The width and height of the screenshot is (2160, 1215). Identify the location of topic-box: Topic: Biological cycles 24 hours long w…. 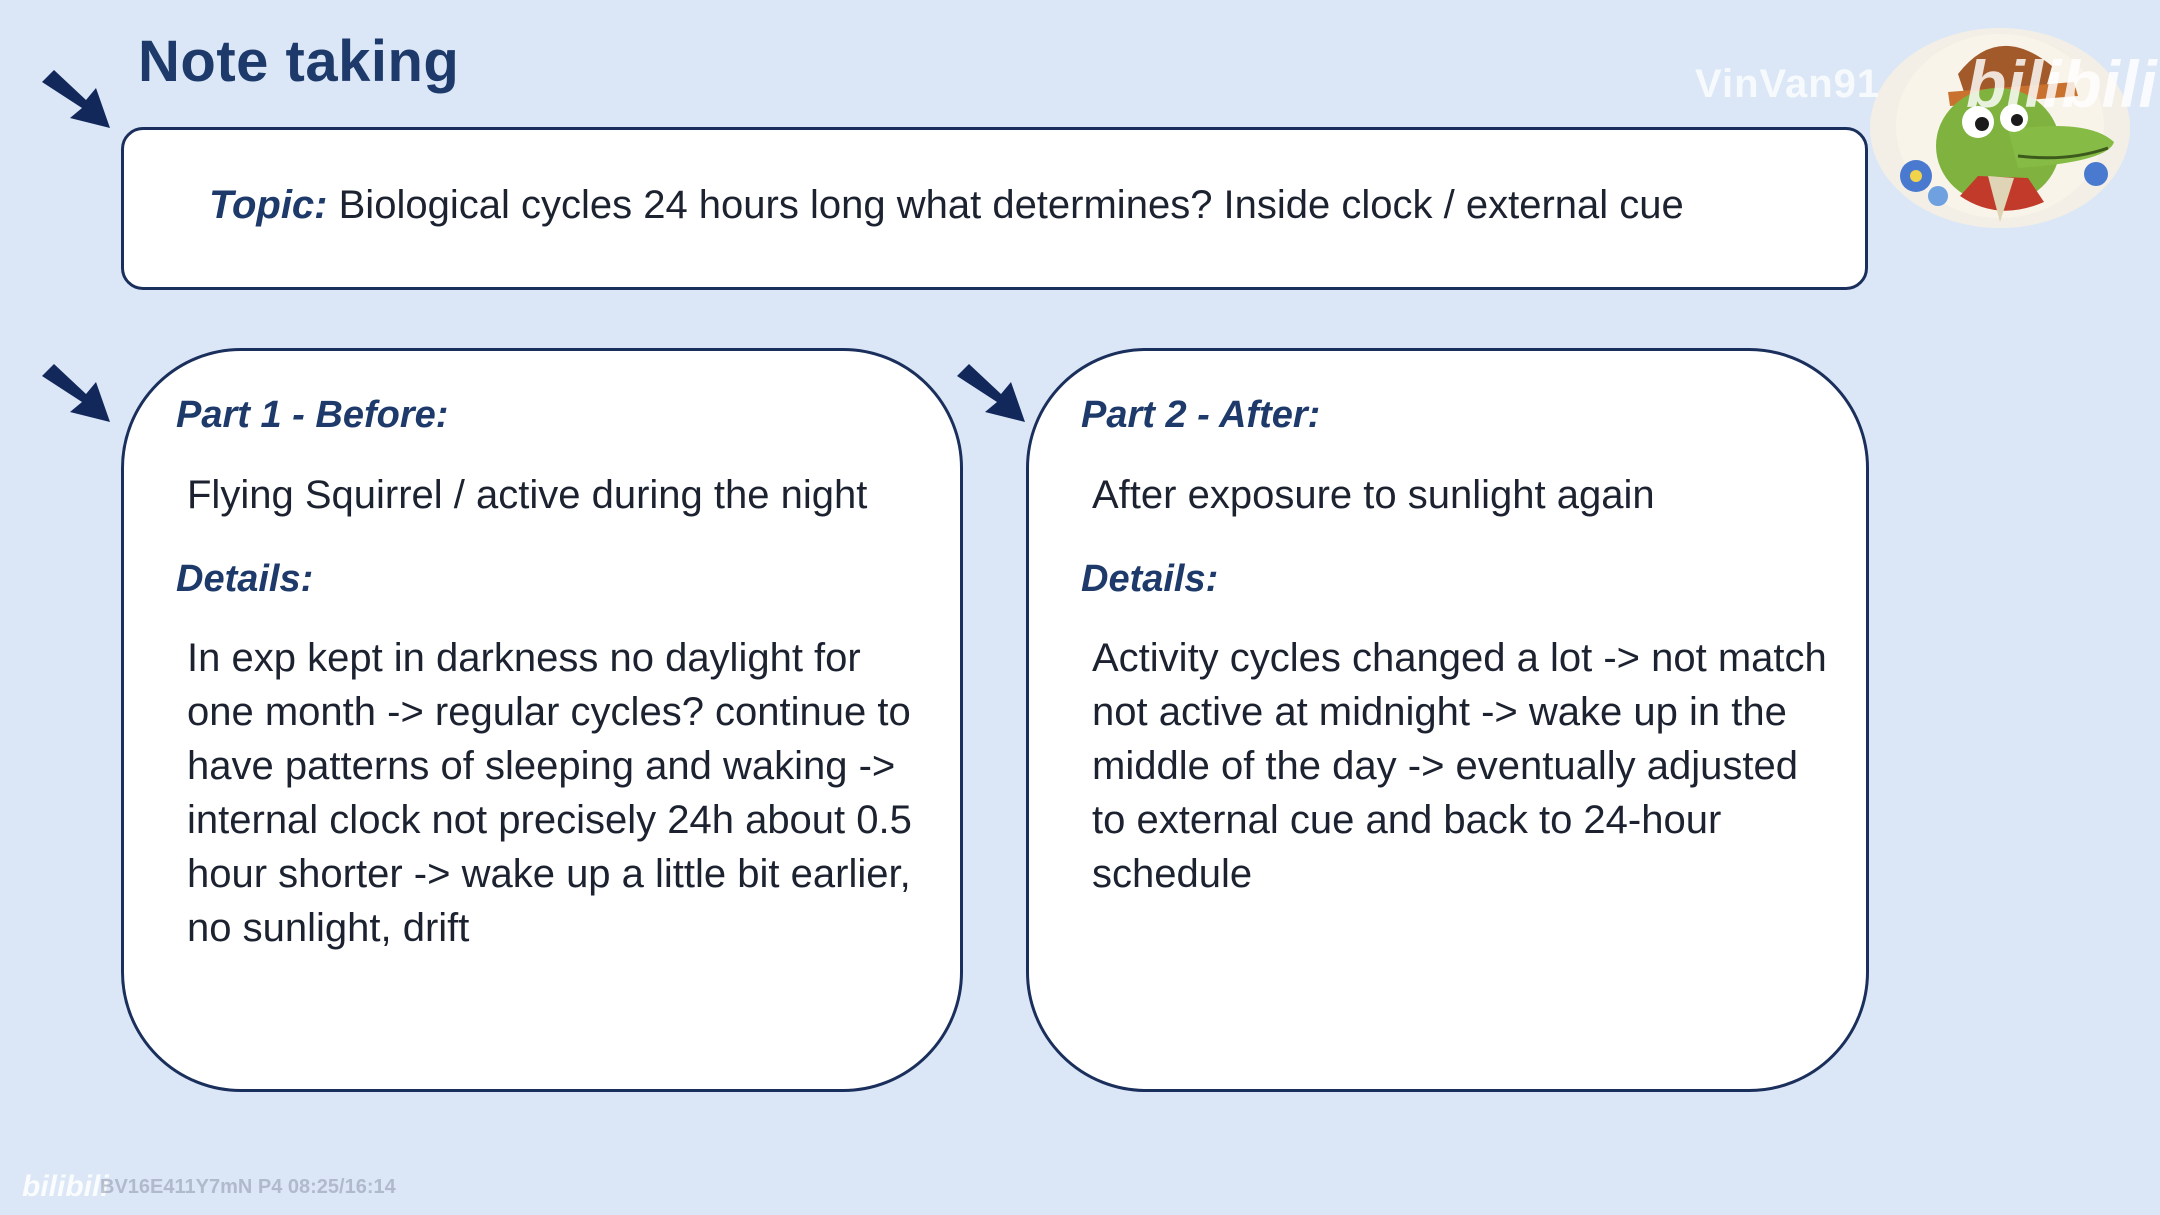
(994, 208).